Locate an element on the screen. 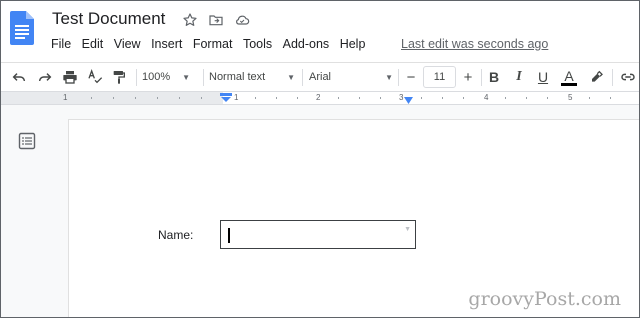 The height and width of the screenshot is (318, 640). google-docs-logo-icon is located at coordinates (22, 28).